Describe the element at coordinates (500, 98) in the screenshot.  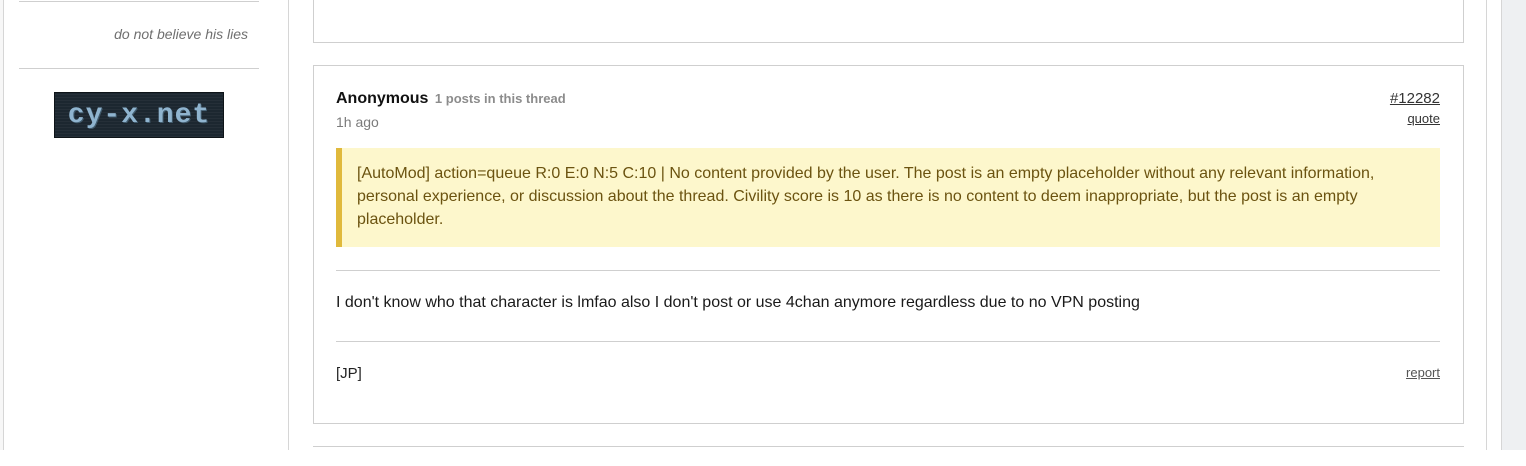
I see `thread-post-count: 1 posts in this thread` at that location.